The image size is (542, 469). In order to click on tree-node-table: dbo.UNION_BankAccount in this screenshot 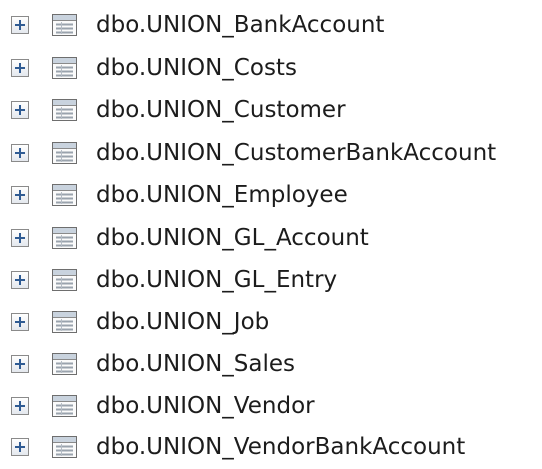, I will do `click(271, 26)`.